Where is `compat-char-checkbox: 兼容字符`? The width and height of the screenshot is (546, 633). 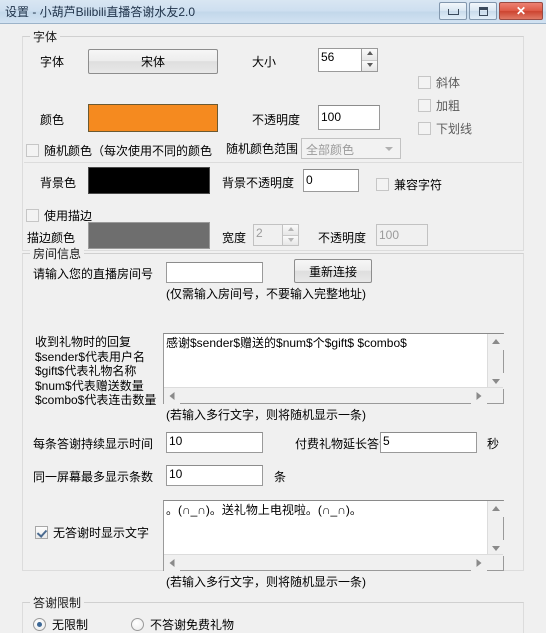 compat-char-checkbox: 兼容字符 is located at coordinates (409, 184).